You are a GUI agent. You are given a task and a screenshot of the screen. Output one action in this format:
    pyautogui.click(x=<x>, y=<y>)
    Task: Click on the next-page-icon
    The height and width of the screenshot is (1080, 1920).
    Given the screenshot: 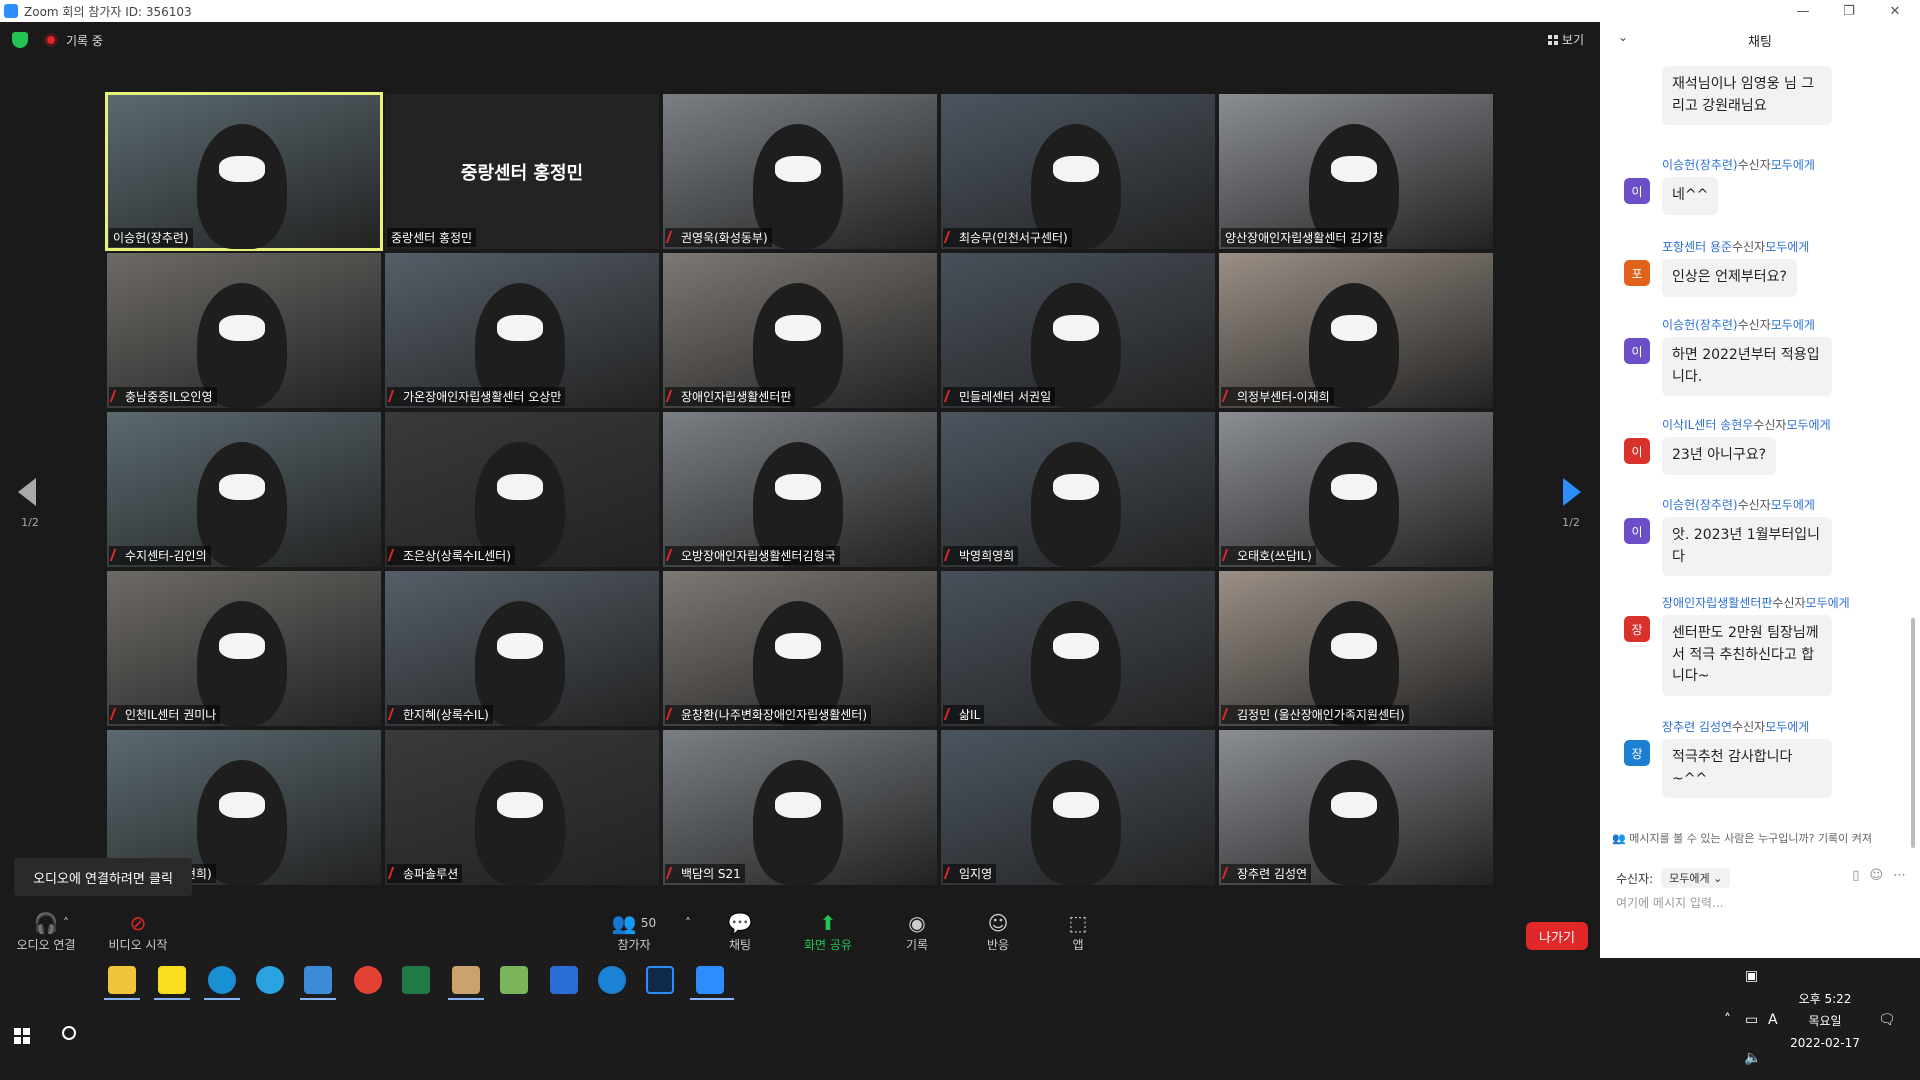 What is the action you would take?
    pyautogui.click(x=1572, y=492)
    